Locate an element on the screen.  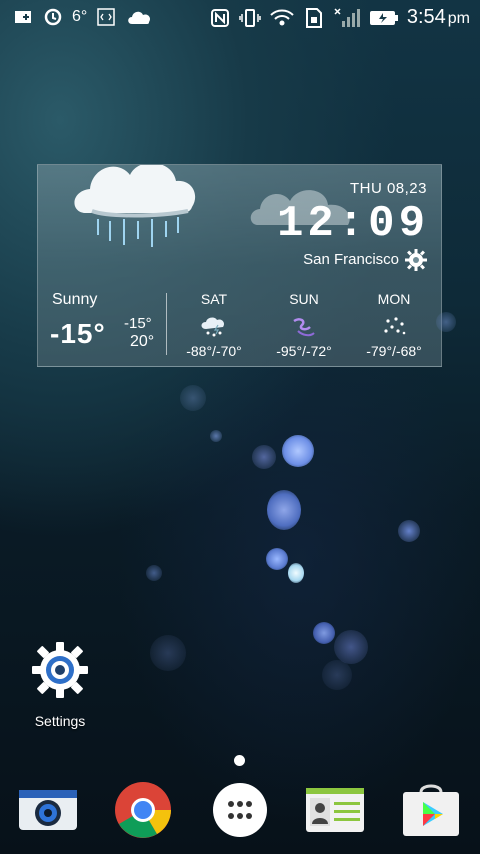
temperature-high: -15° is located at coordinates (138, 323).